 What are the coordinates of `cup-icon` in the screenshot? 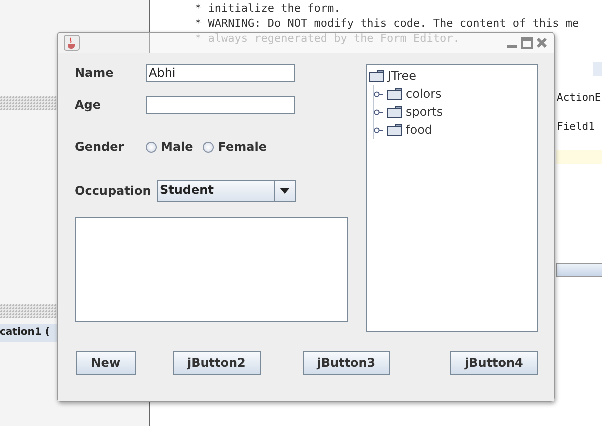 It's located at (72, 43).